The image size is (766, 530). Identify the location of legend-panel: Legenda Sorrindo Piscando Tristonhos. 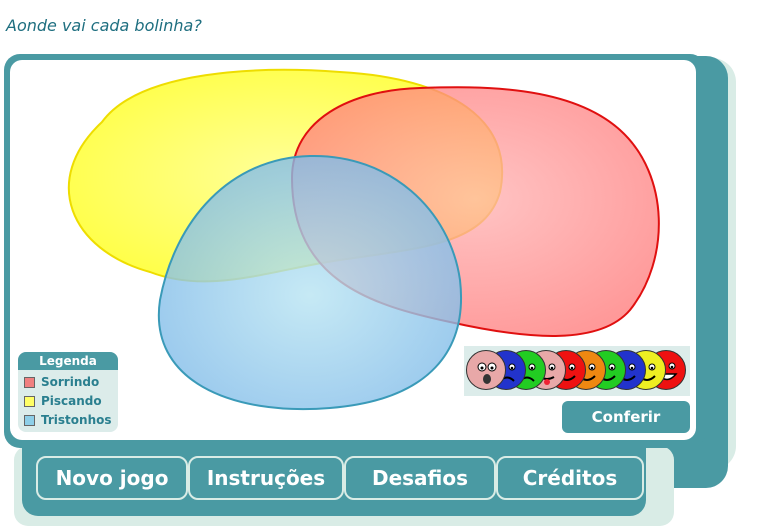
(68, 392).